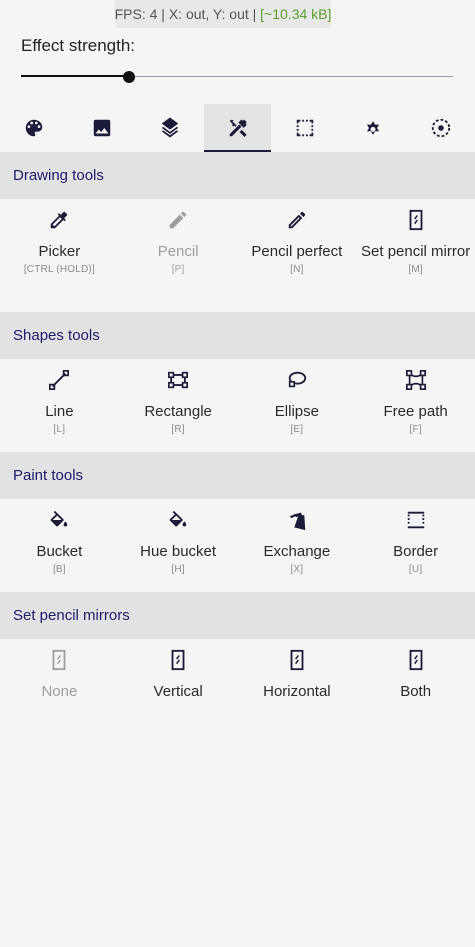  Describe the element at coordinates (237, 335) in the screenshot. I see `section-shapes-tools: Shapes tools` at that location.